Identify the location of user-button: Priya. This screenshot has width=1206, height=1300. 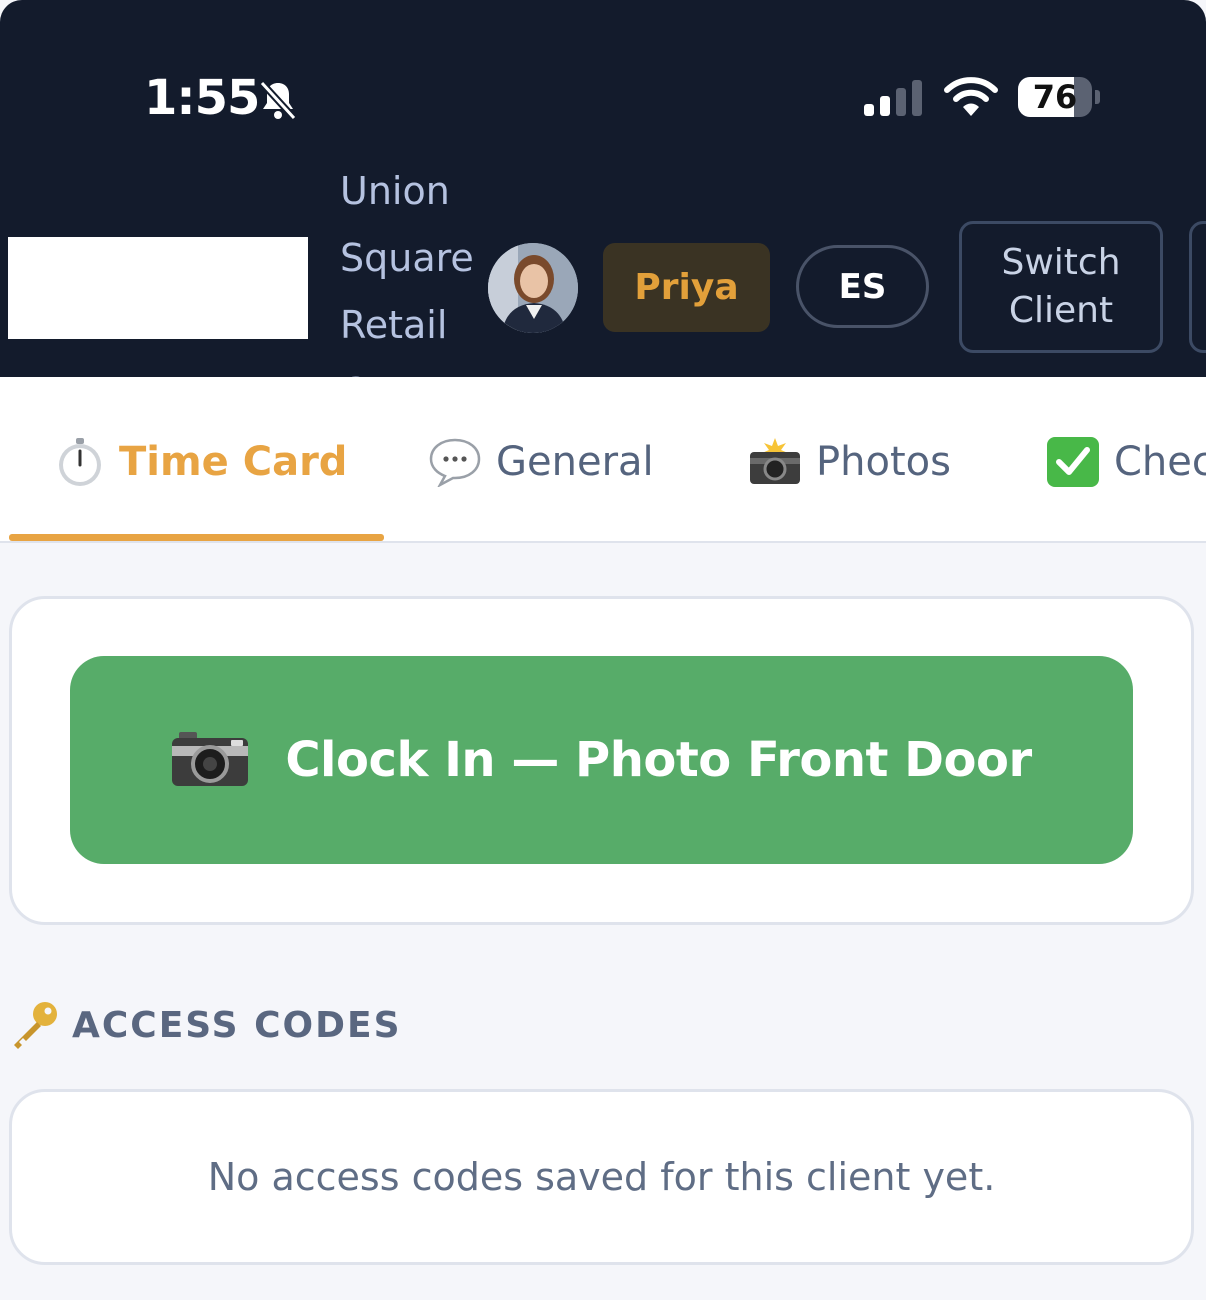
(686, 287).